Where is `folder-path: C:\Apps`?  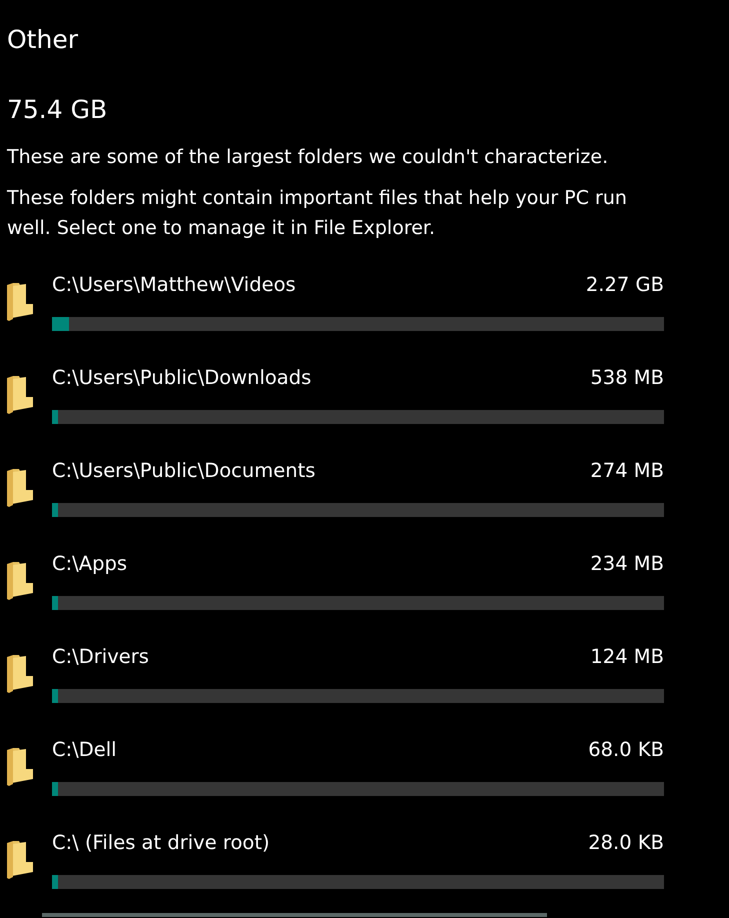 folder-path: C:\Apps is located at coordinates (90, 564).